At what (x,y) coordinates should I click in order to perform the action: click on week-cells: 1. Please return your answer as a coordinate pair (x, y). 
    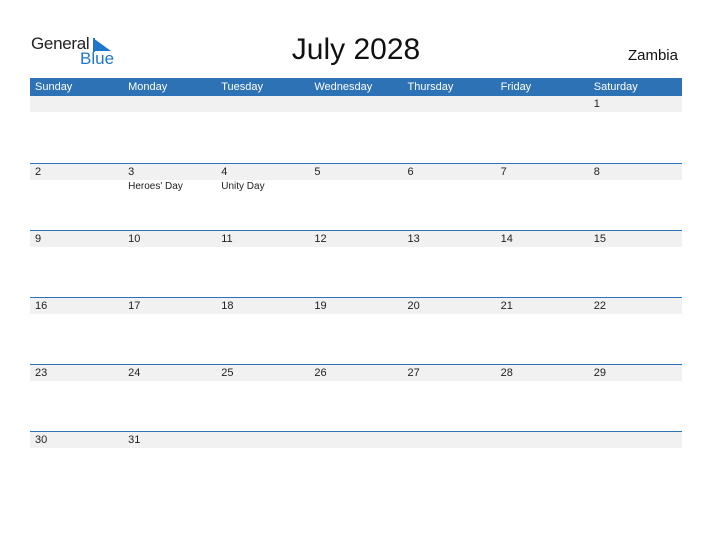
    Looking at the image, I should click on (356, 104).